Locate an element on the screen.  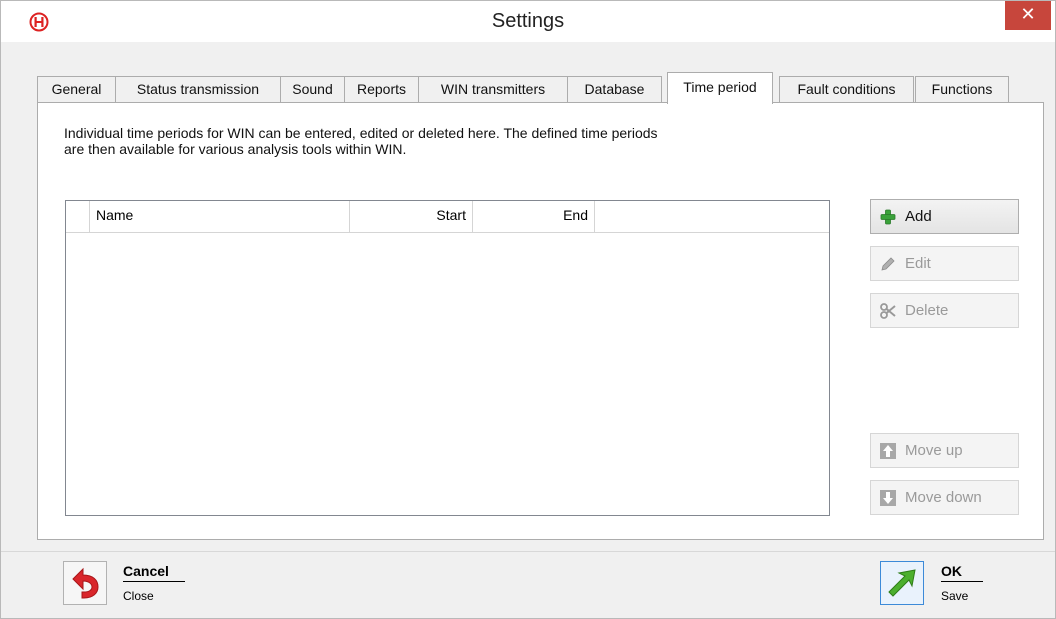
move-down-button: Move down is located at coordinates (944, 497).